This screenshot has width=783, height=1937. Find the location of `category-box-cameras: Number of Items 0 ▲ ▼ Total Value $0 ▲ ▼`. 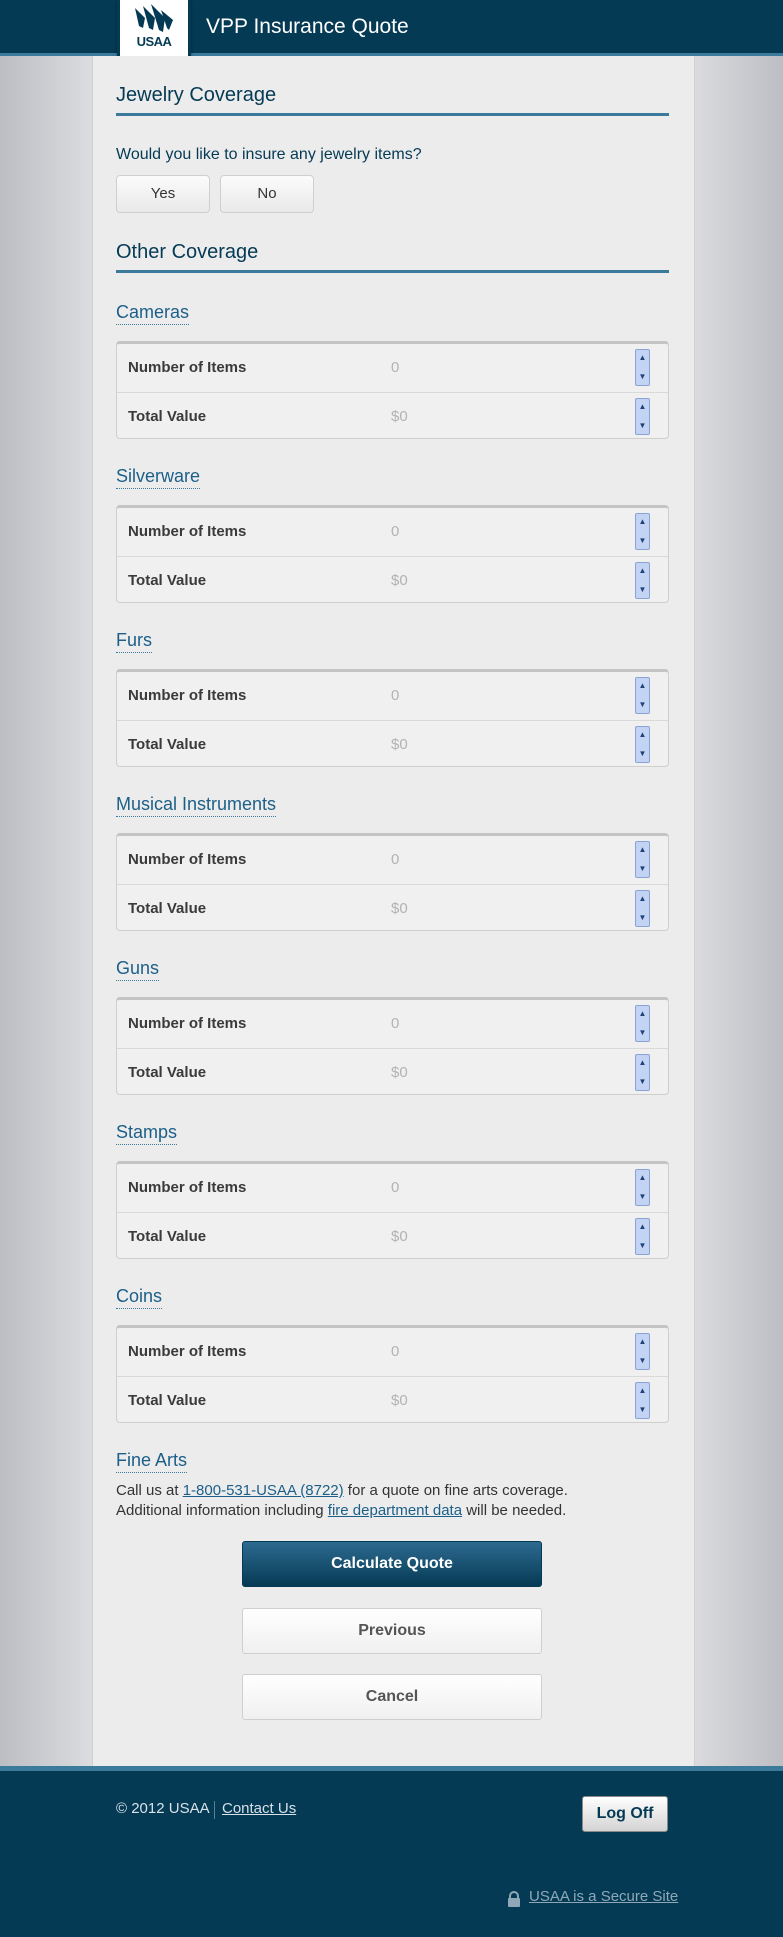

category-box-cameras: Number of Items 0 ▲ ▼ Total Value $0 ▲ ▼ is located at coordinates (392, 390).